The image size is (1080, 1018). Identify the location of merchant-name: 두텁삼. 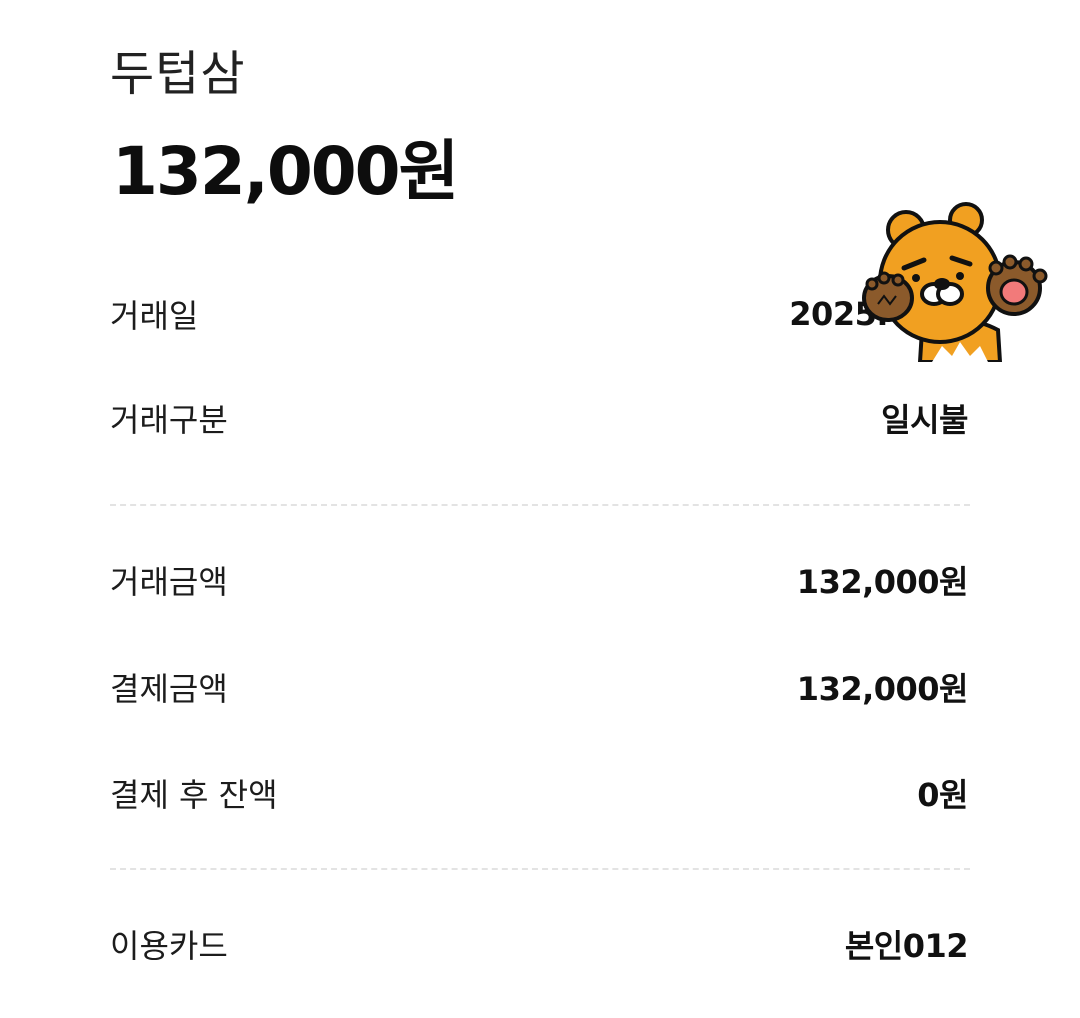
(178, 74).